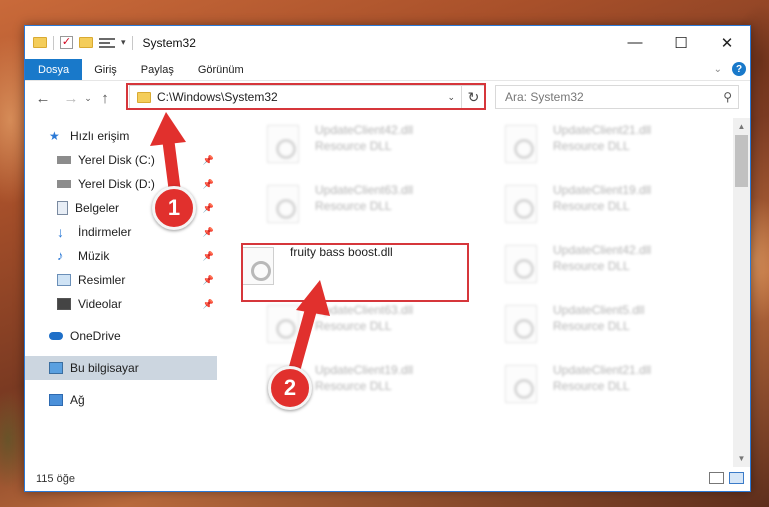  What do you see at coordinates (451, 97) in the screenshot?
I see `address-dropdown-icon: ⌄` at bounding box center [451, 97].